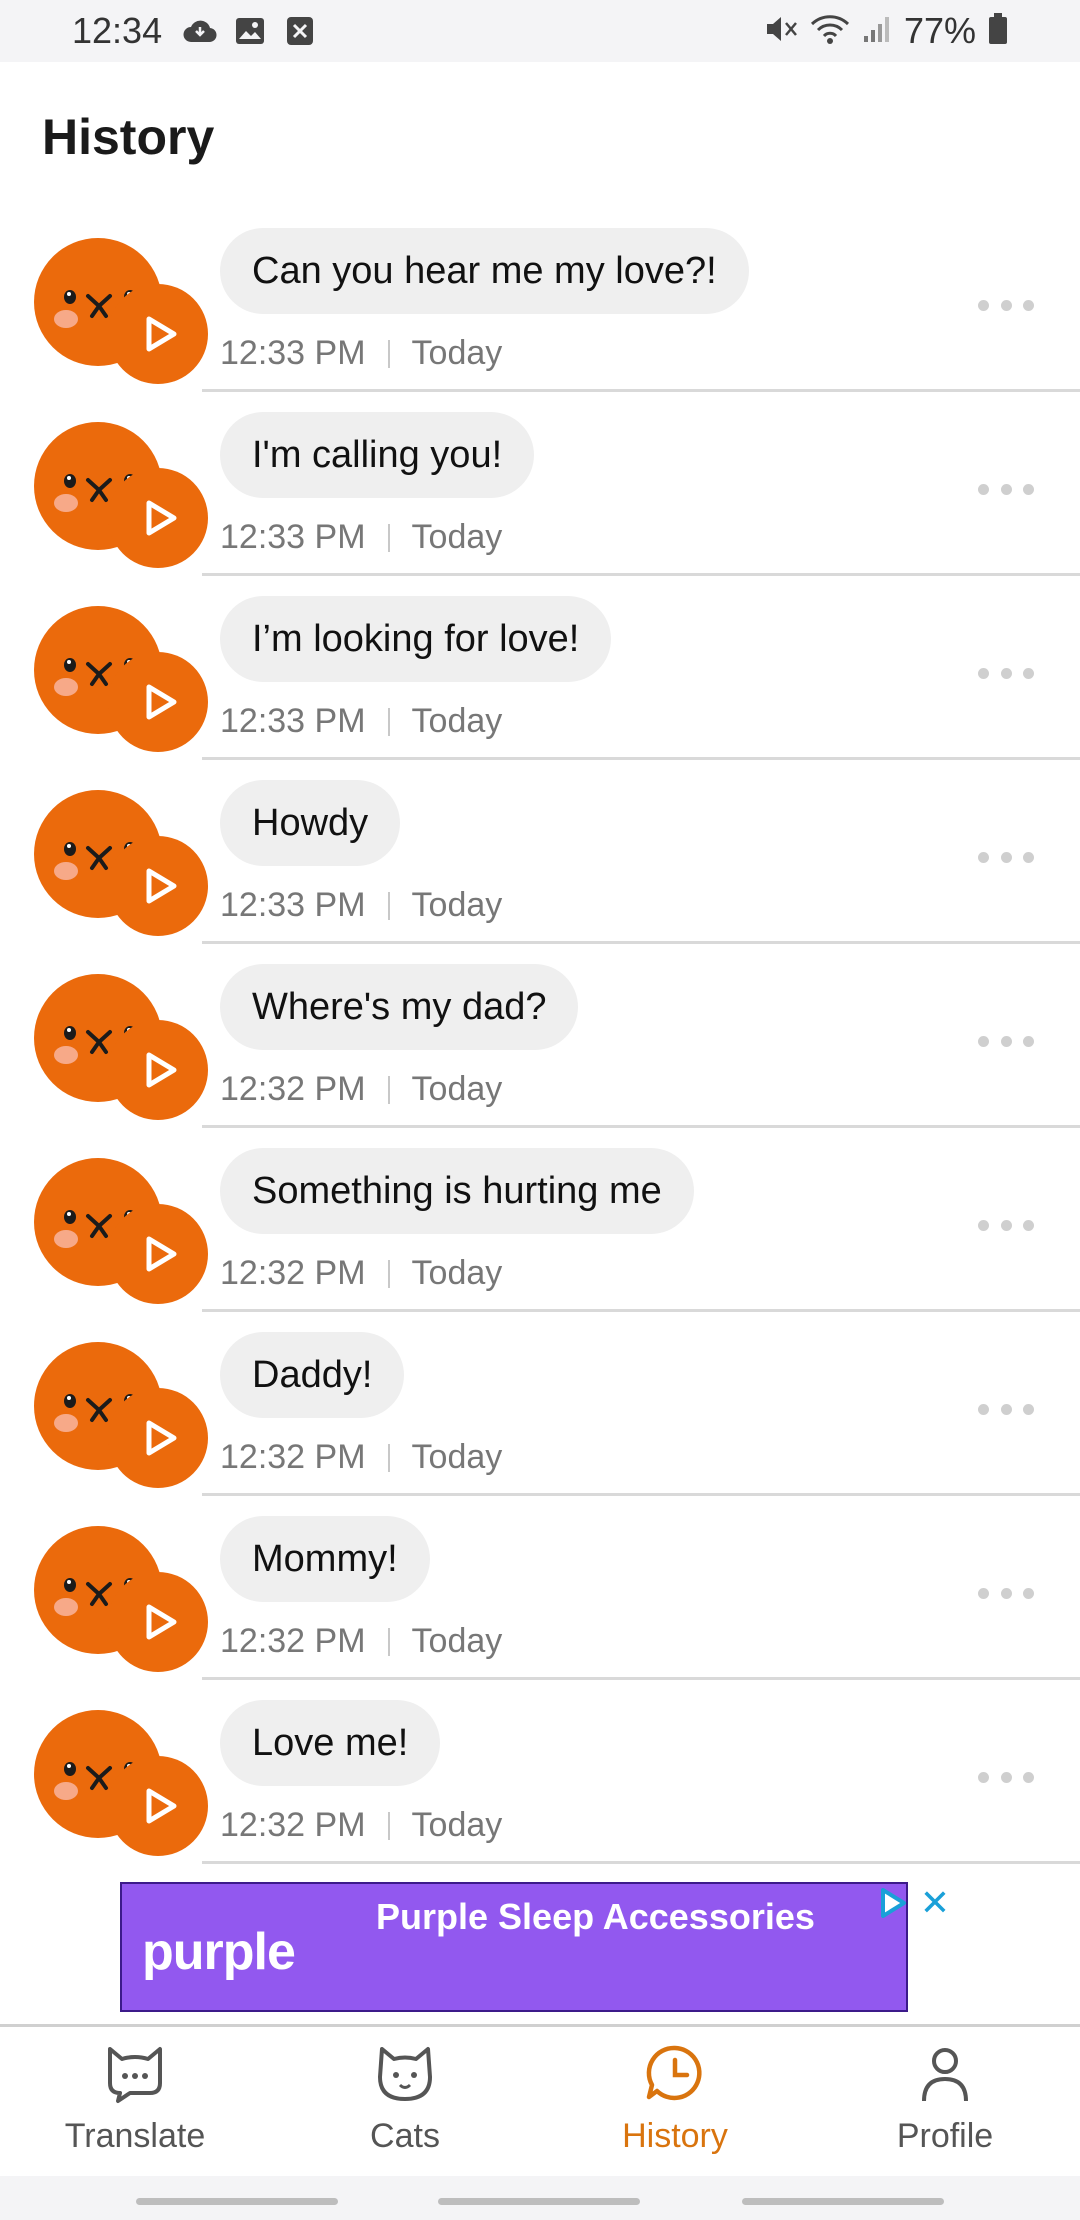  Describe the element at coordinates (540, 1404) in the screenshot. I see `history-item: Daddy! 12:32 PM Today` at that location.